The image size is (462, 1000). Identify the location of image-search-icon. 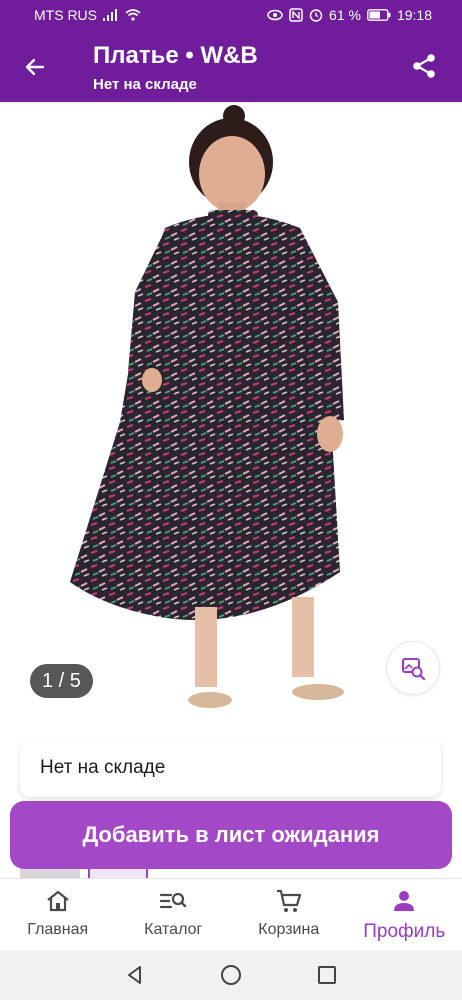
(414, 669).